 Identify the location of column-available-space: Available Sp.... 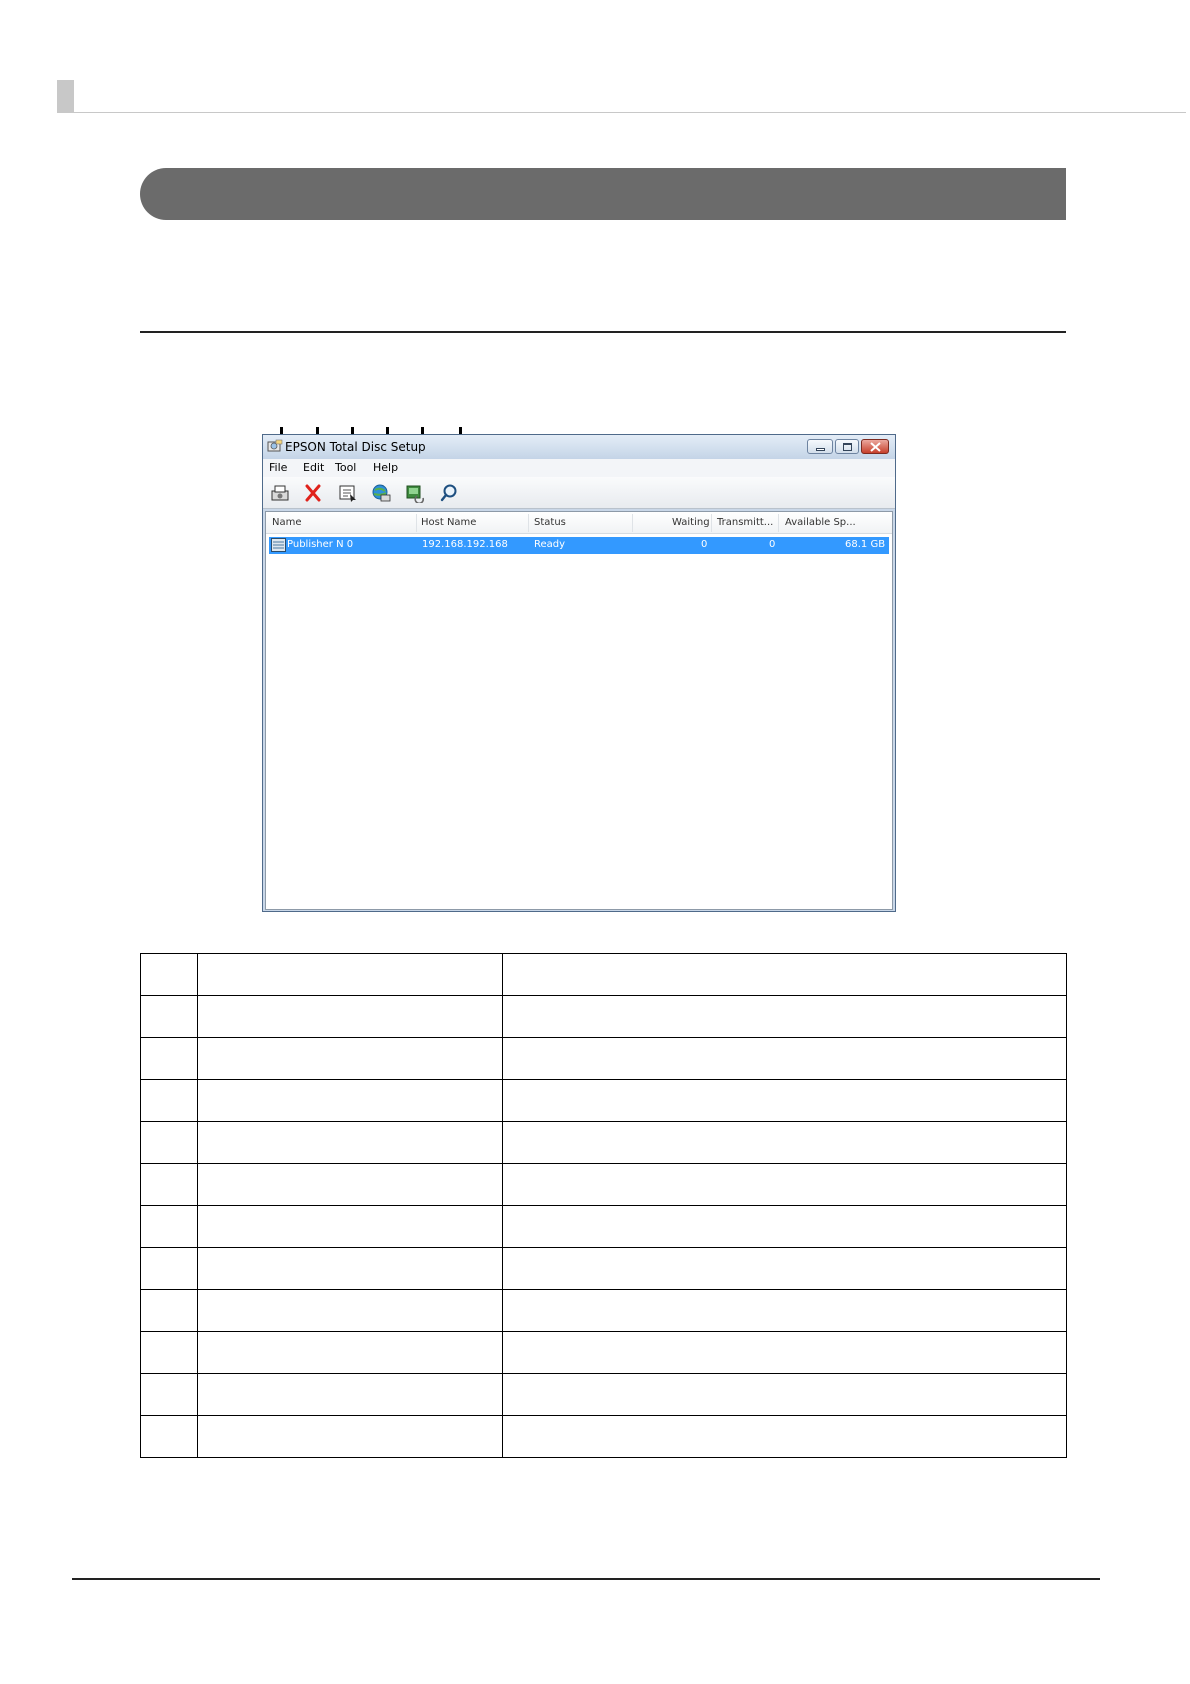
(820, 522).